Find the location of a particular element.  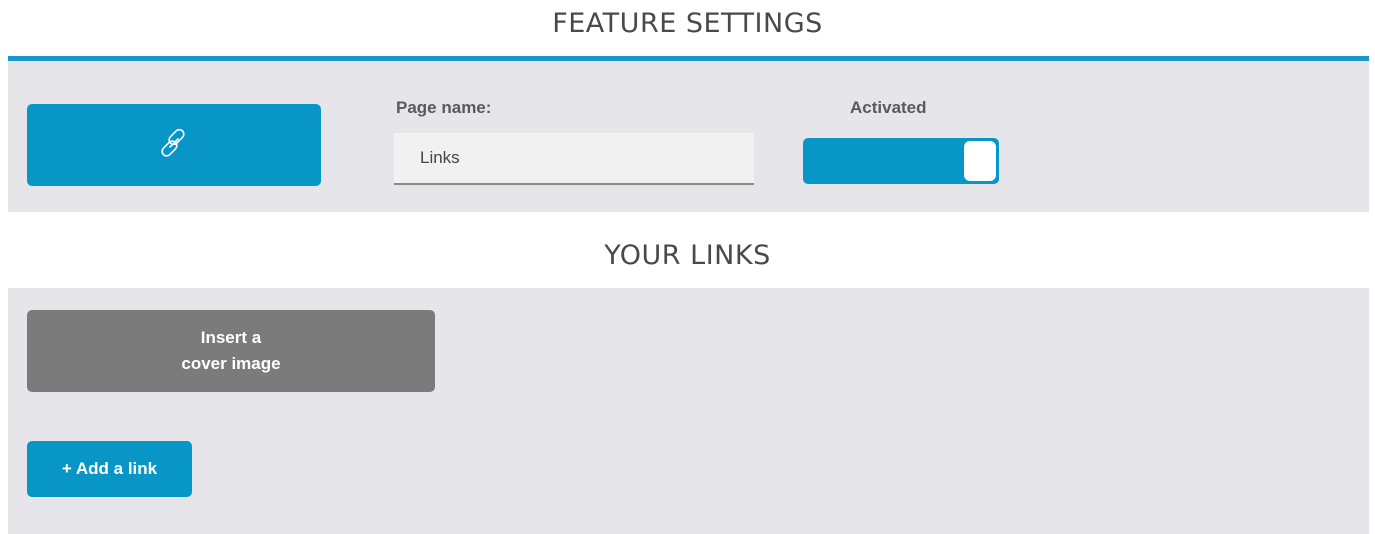

page-name-label: Page name: is located at coordinates (444, 107).